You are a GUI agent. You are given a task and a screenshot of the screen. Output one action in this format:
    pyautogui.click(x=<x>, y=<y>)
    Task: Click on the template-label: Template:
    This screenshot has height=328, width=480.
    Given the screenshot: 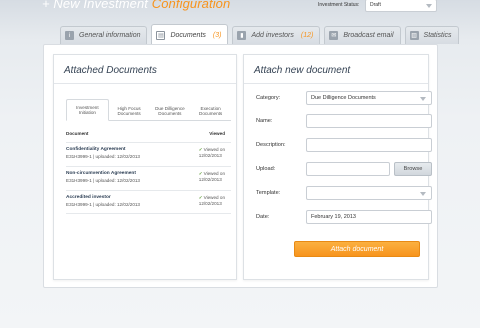 What is the action you would take?
    pyautogui.click(x=268, y=193)
    